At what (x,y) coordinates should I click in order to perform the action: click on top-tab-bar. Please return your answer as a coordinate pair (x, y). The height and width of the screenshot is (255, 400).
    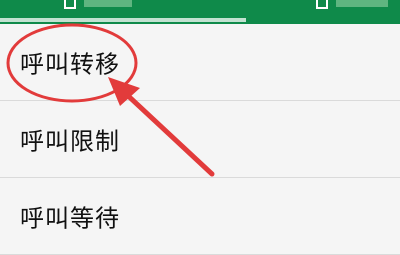
    Looking at the image, I should click on (200, 12).